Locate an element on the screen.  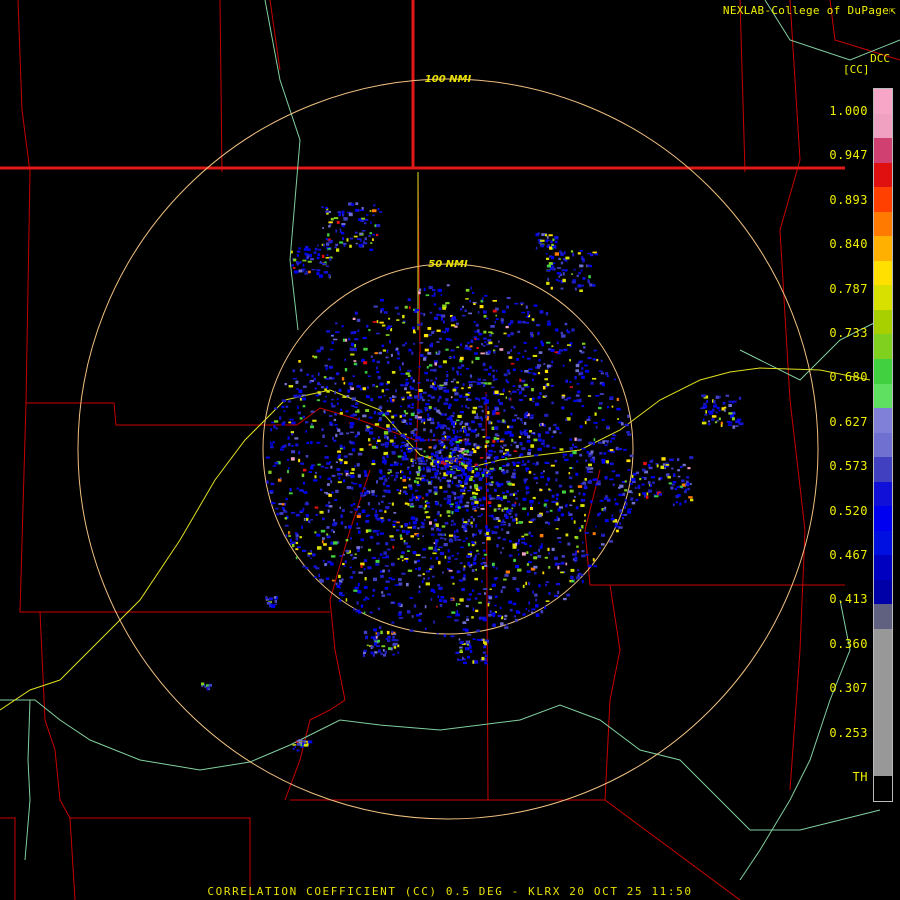
colorbar-tick-label: 0.947 is located at coordinates (848, 155).